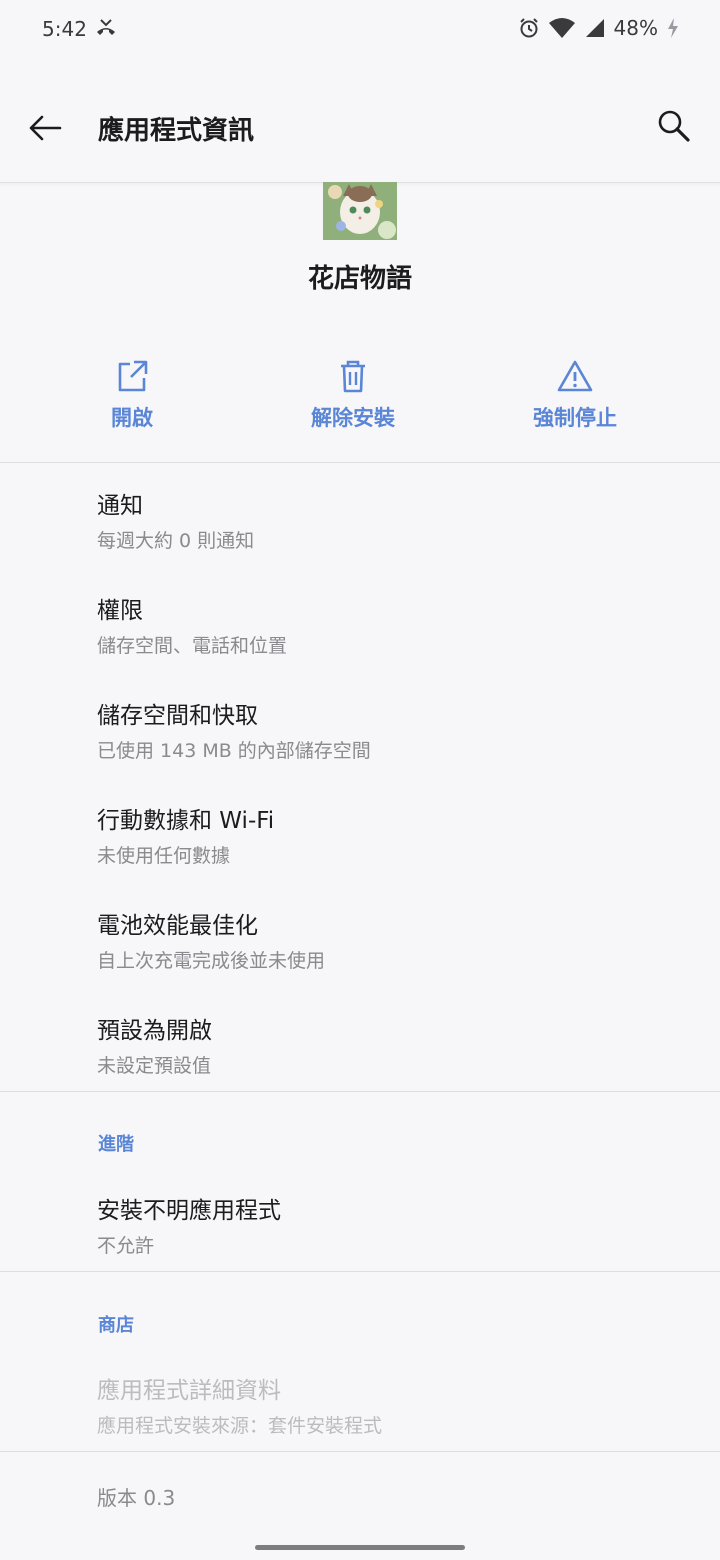 The width and height of the screenshot is (720, 1560). What do you see at coordinates (397, 939) in the screenshot?
I see `settings-item-battery: 電池效能最佳化 自上次充電完成後並未使用` at bounding box center [397, 939].